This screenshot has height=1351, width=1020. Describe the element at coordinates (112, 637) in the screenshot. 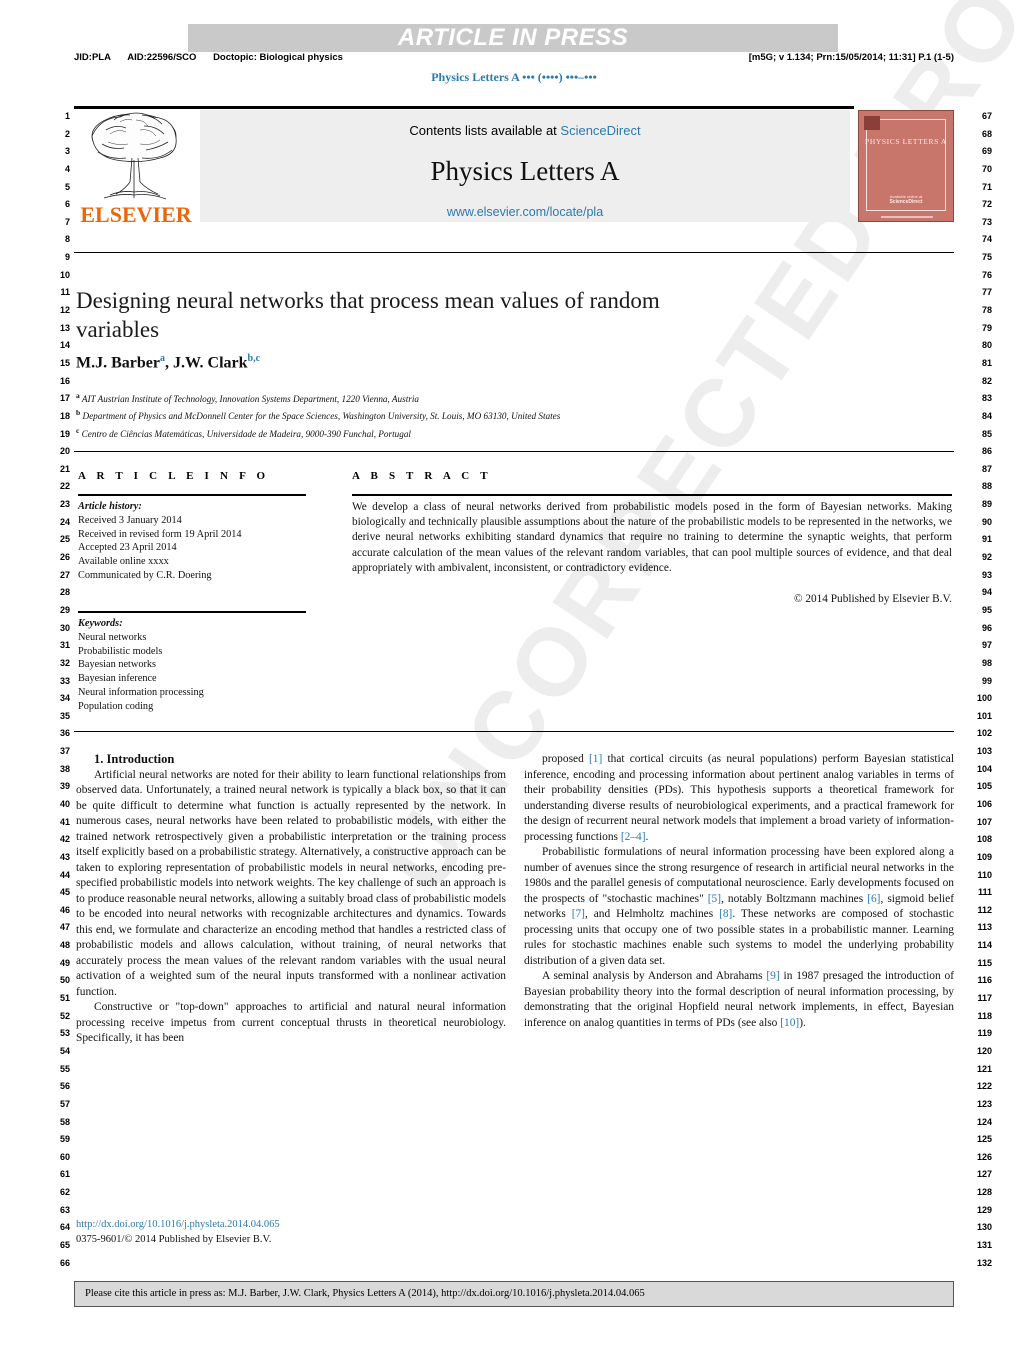

I see `keyword-item: Neural networks` at that location.